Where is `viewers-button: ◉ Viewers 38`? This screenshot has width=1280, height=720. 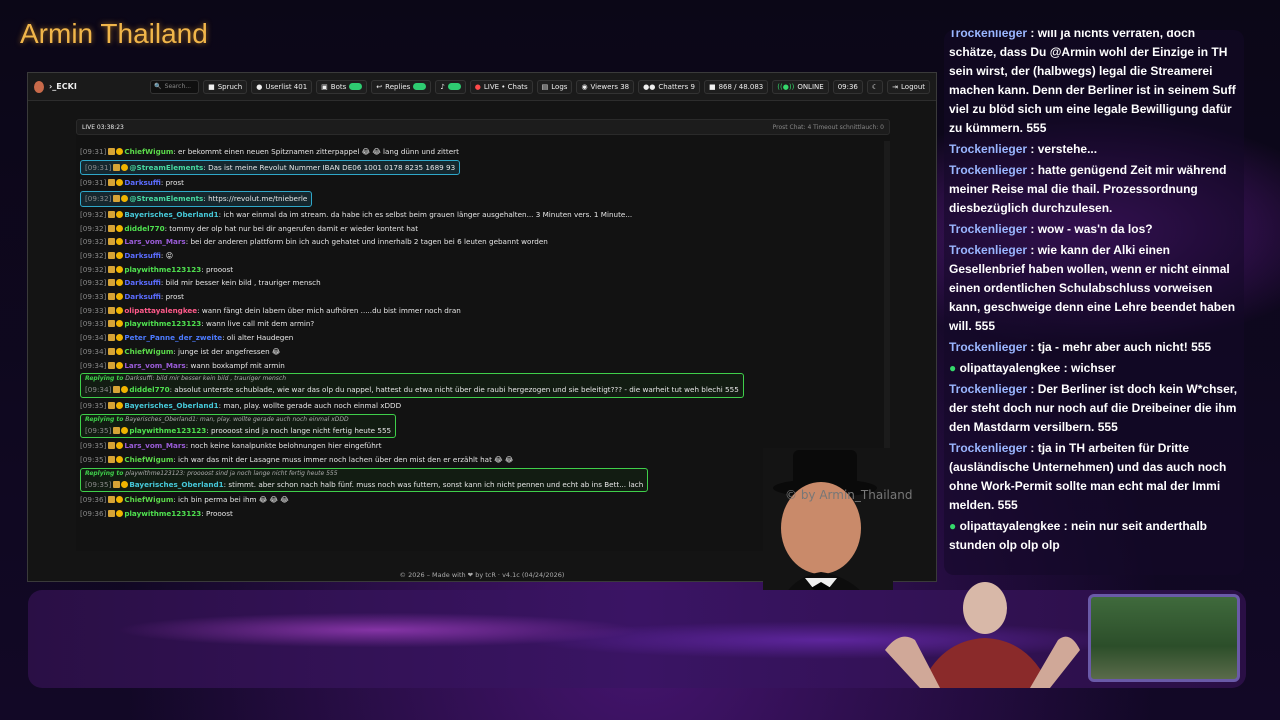 viewers-button: ◉ Viewers 38 is located at coordinates (605, 86).